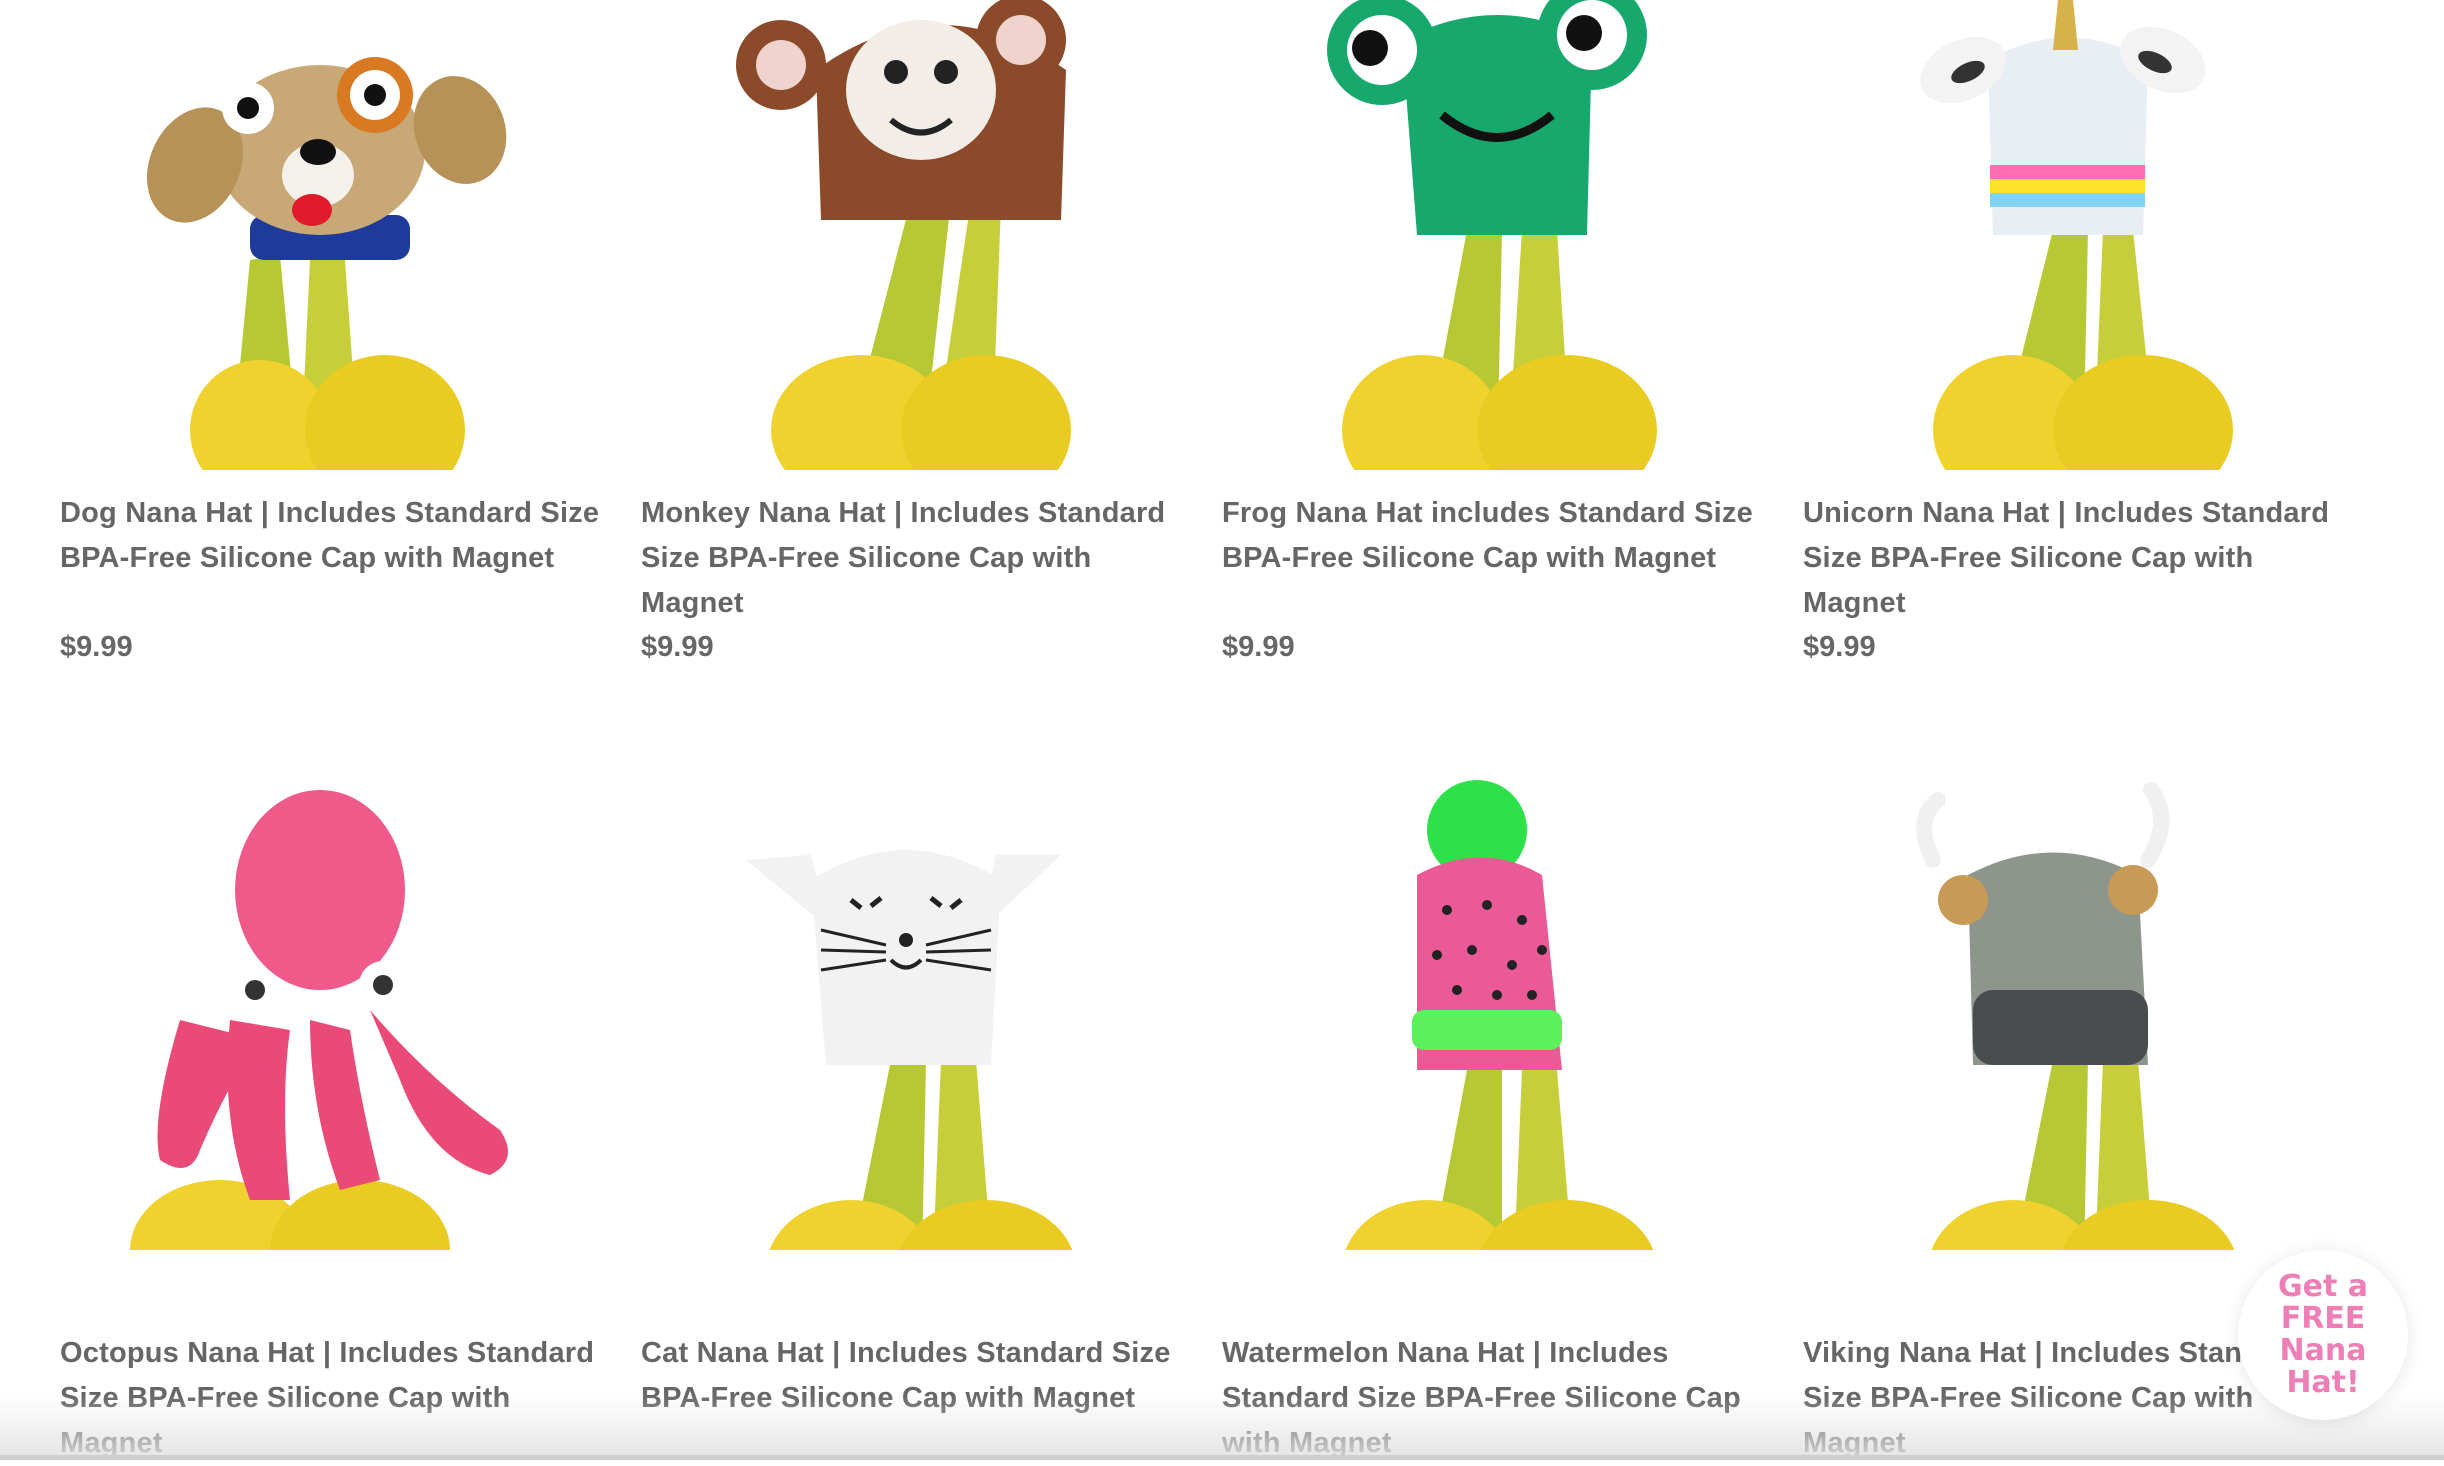  Describe the element at coordinates (326, 263) in the screenshot. I see `dog-hat-icon` at that location.